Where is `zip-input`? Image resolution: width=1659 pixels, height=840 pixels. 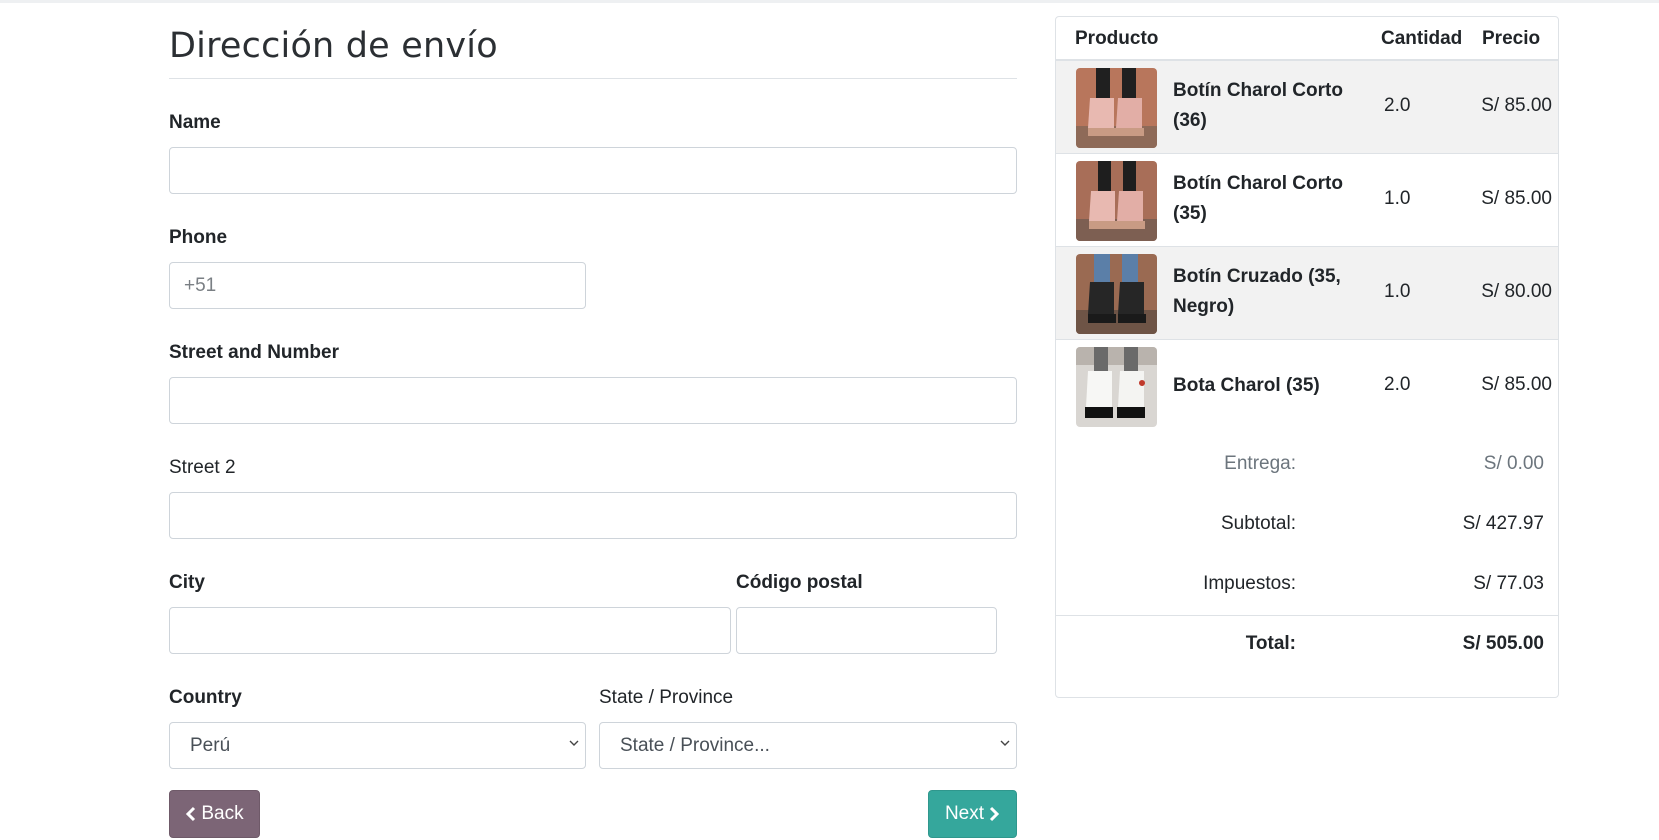 zip-input is located at coordinates (866, 630).